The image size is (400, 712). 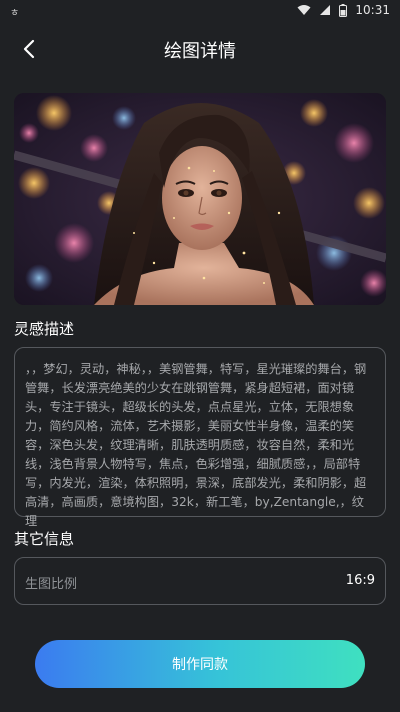 I want to click on battery-icon, so click(x=343, y=10).